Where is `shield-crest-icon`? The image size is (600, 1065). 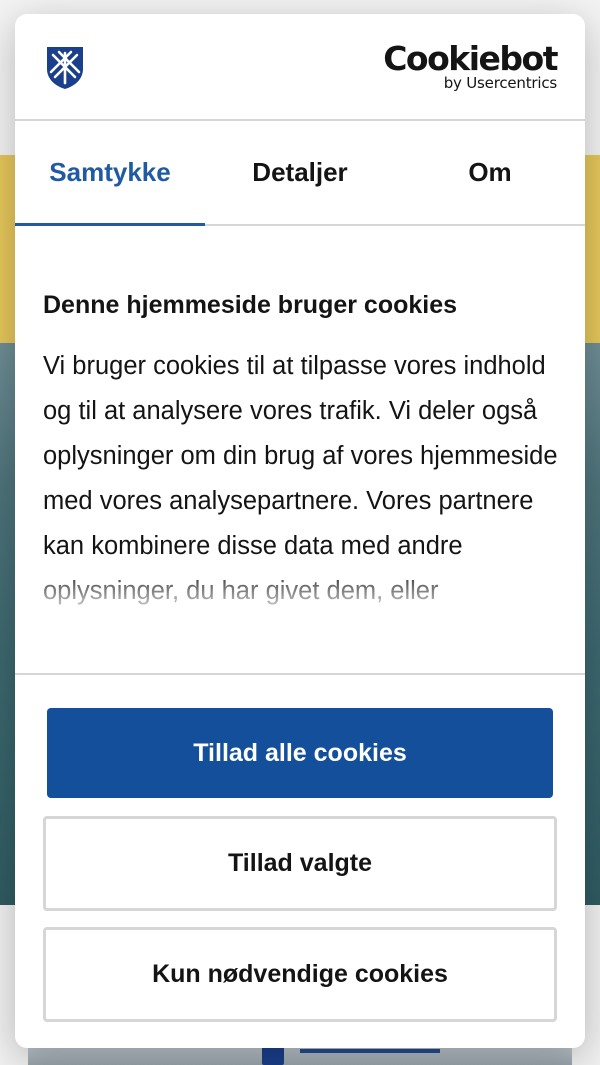
shield-crest-icon is located at coordinates (65, 68).